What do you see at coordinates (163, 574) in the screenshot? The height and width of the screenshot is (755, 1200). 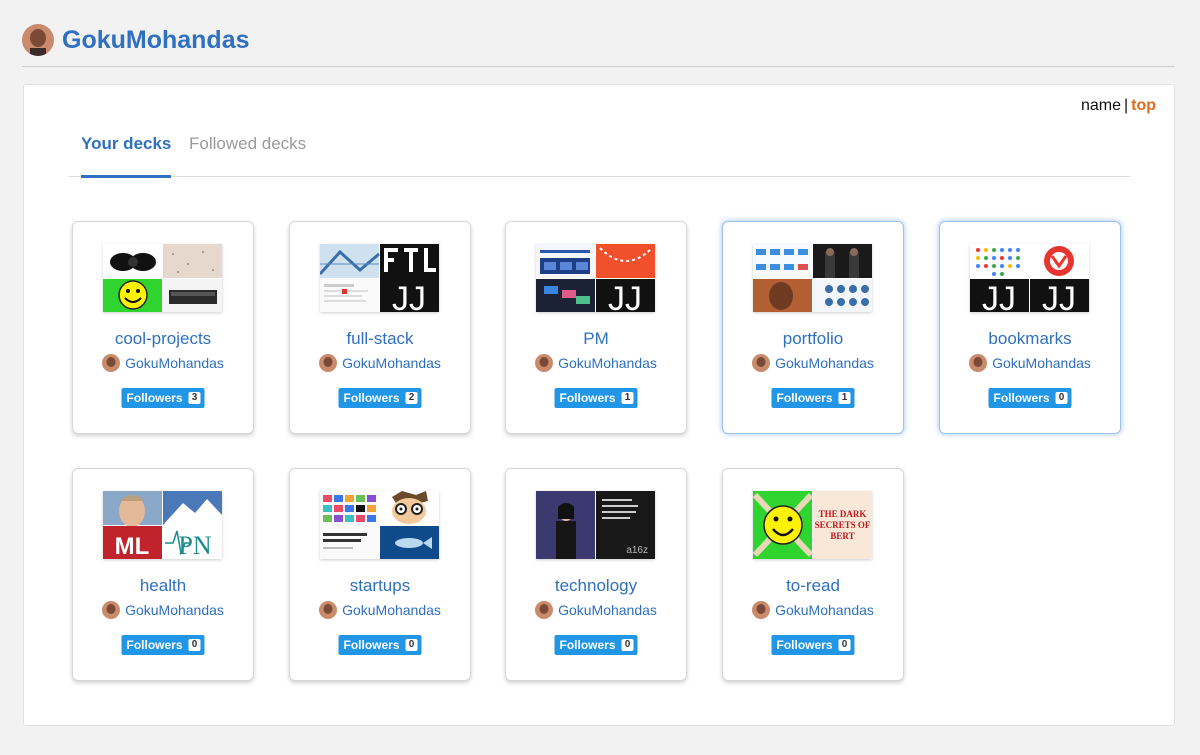 I see `deck-card: ML PN health GokuMohandas Followers 0` at bounding box center [163, 574].